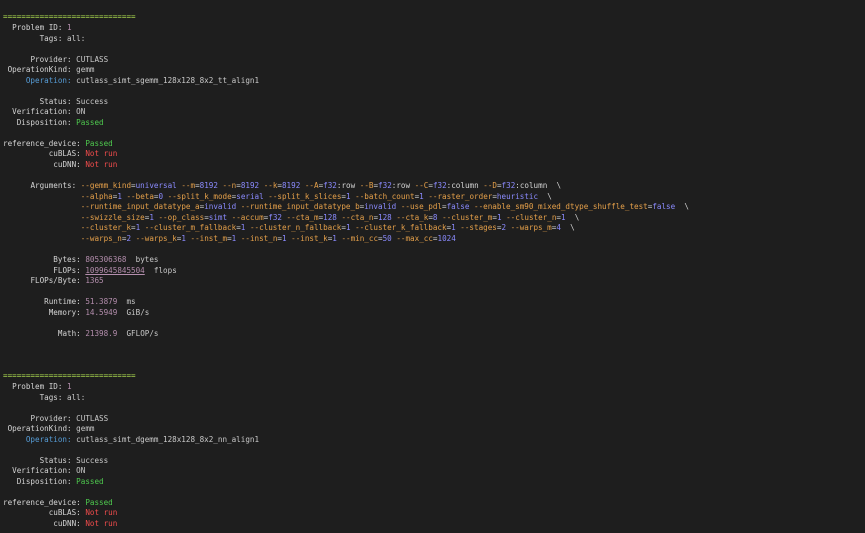  I want to click on verification-value: ON, so click(81, 470).